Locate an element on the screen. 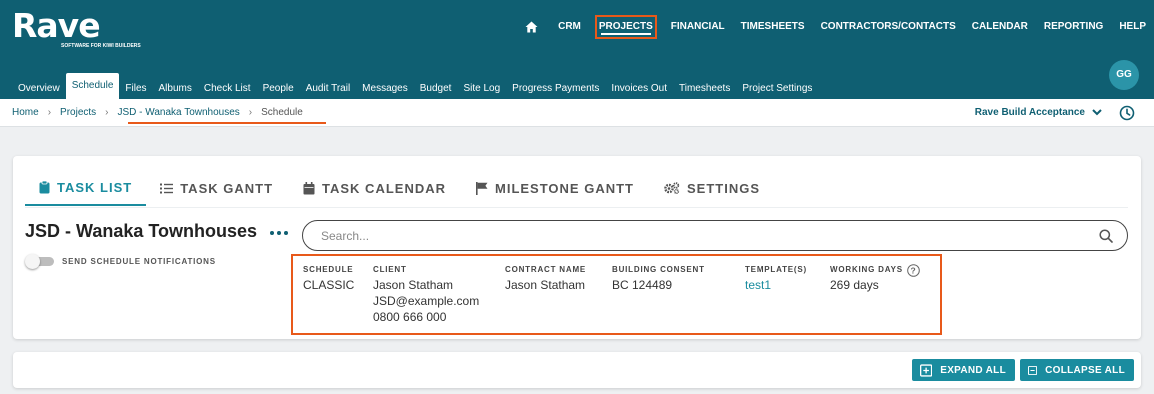  tab-task-list: TASK LIST is located at coordinates (86, 188).